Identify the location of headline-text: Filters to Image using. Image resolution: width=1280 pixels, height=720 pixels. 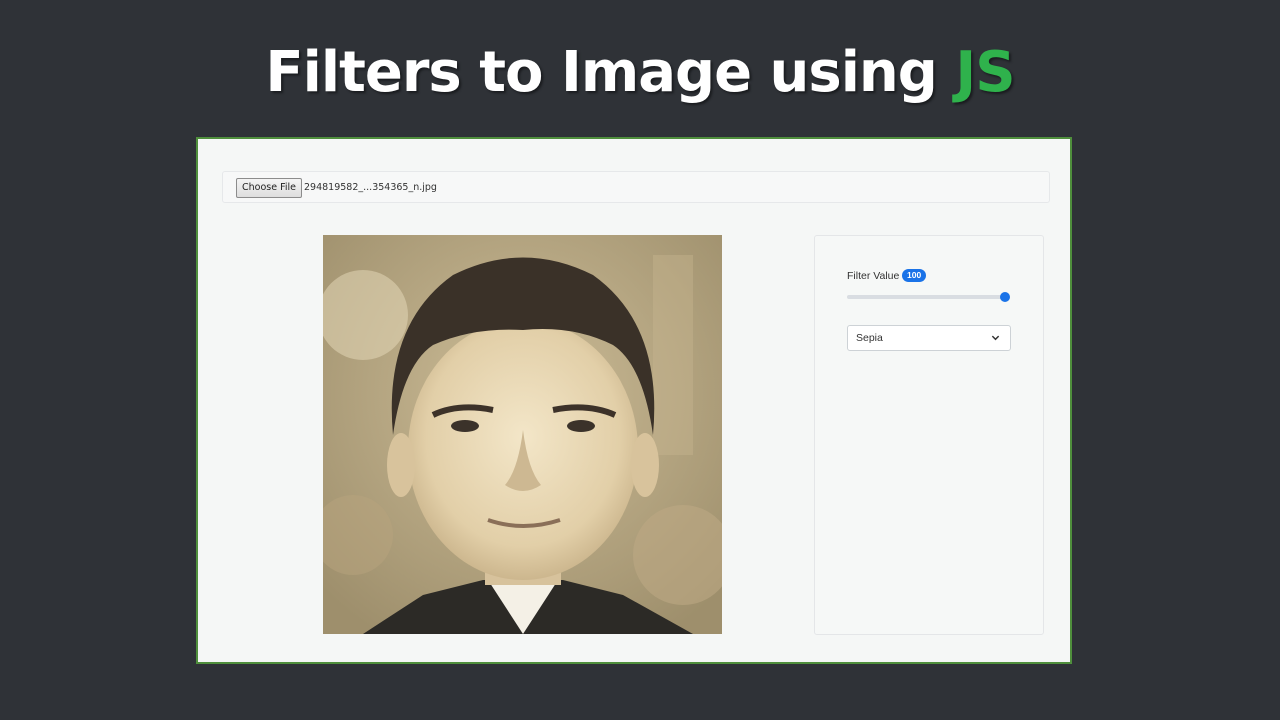
(610, 72).